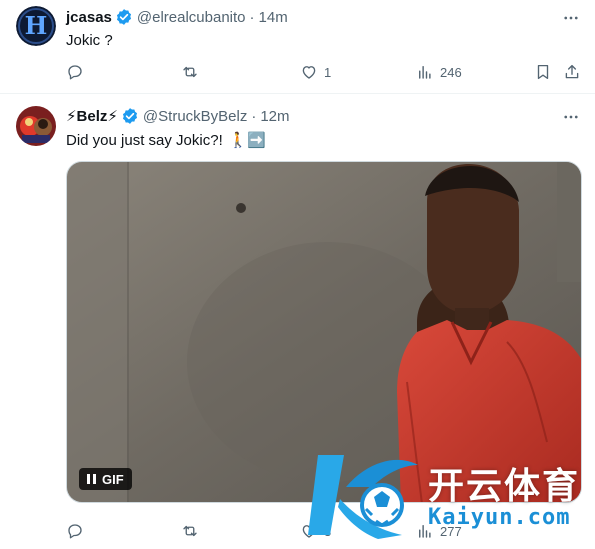  What do you see at coordinates (195, 116) in the screenshot?
I see `user-handle: @StruckByBelz` at bounding box center [195, 116].